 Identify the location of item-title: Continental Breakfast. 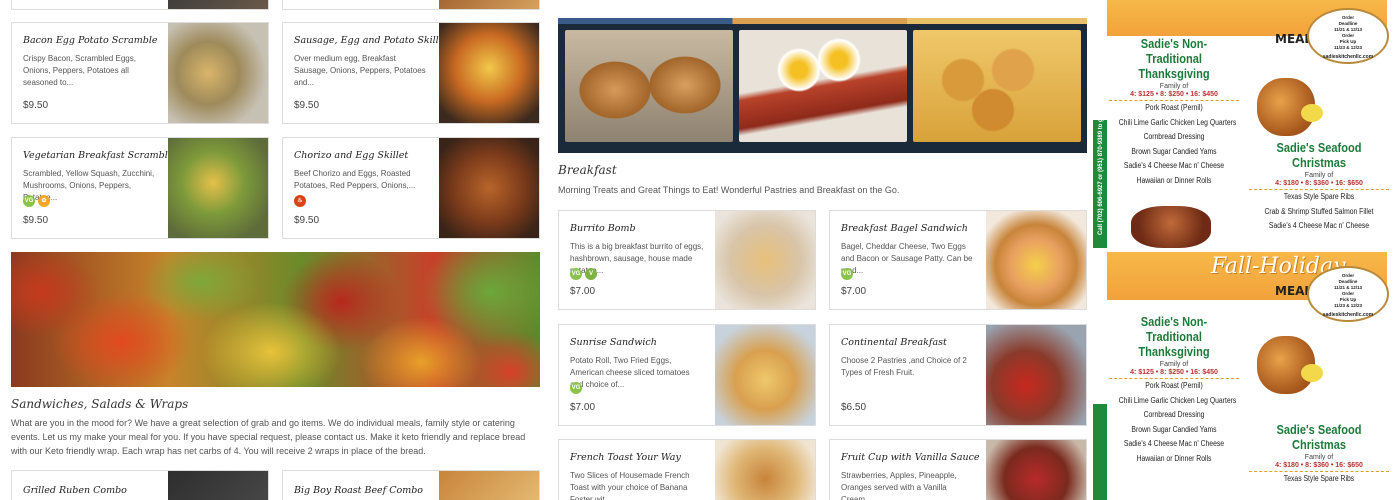
(894, 342).